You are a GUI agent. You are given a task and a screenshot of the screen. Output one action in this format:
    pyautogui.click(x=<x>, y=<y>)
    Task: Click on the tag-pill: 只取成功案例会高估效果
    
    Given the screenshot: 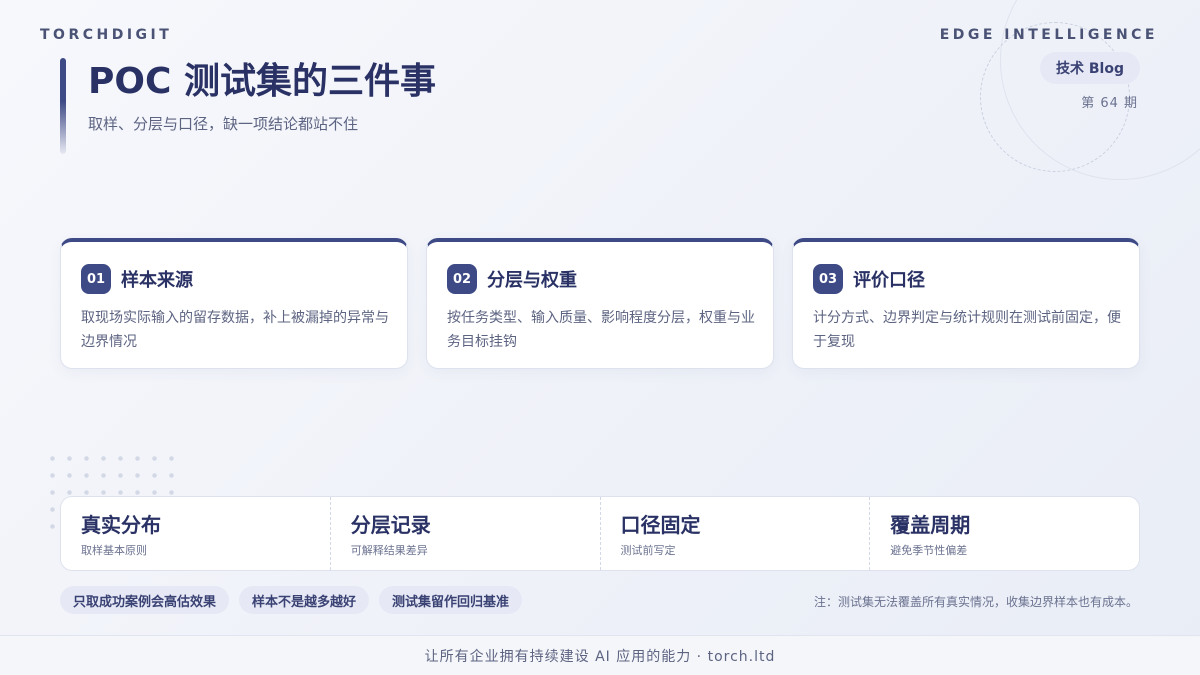 What is the action you would take?
    pyautogui.click(x=145, y=600)
    